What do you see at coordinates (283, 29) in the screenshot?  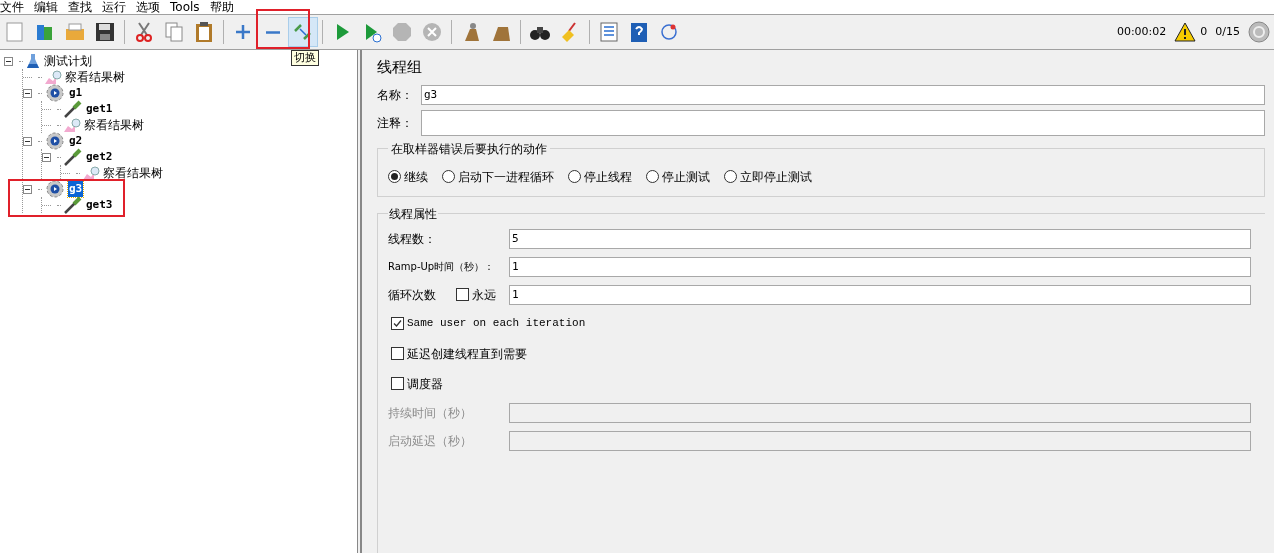 I see `annotation-box` at bounding box center [283, 29].